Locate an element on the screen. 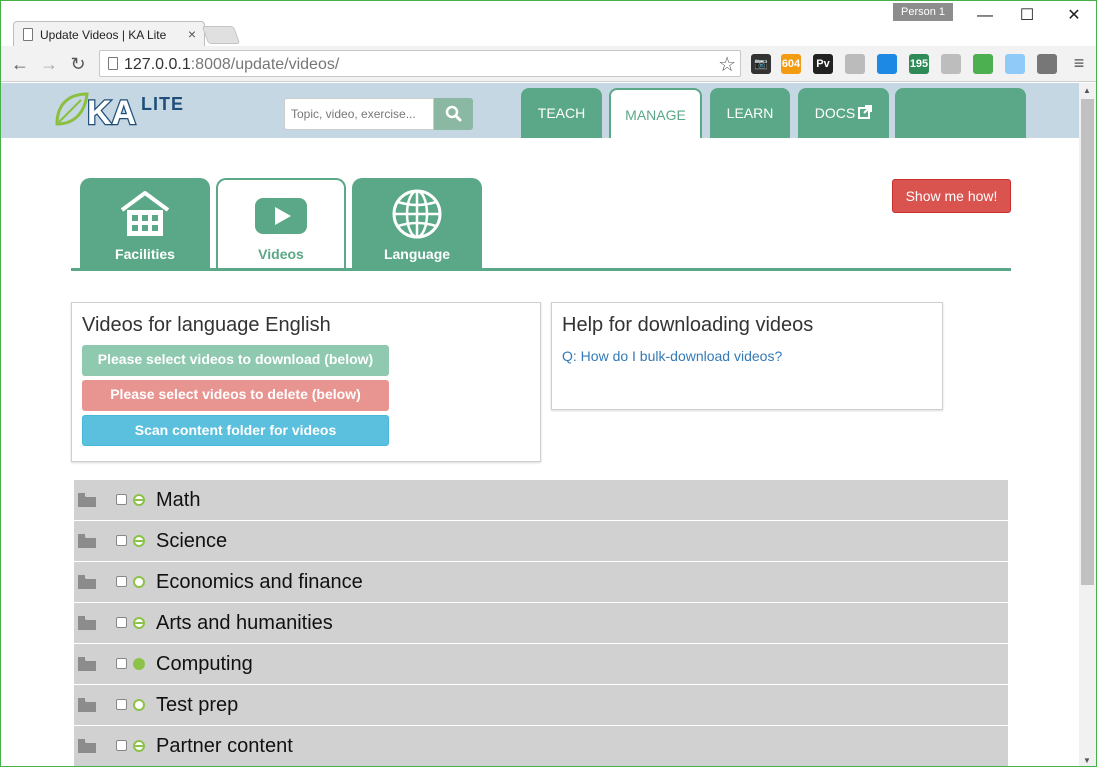 This screenshot has height=767, width=1097. counter-icon: 195 is located at coordinates (919, 64).